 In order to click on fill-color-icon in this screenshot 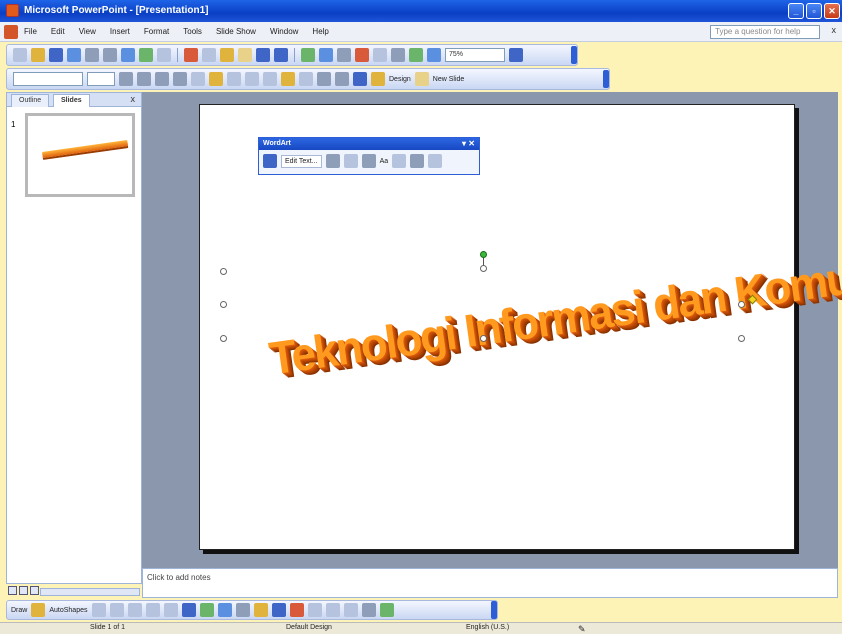, I will do `click(260, 610)`.